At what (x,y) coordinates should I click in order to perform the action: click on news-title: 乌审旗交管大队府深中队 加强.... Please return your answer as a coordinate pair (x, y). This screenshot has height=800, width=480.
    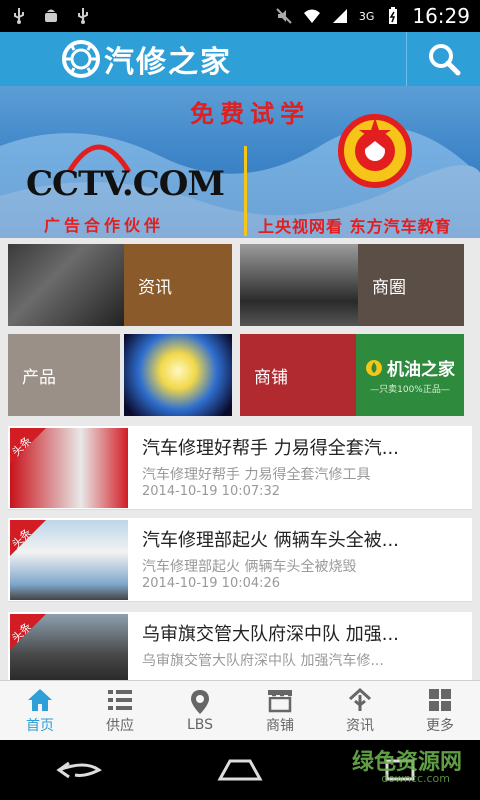
    Looking at the image, I should click on (270, 634).